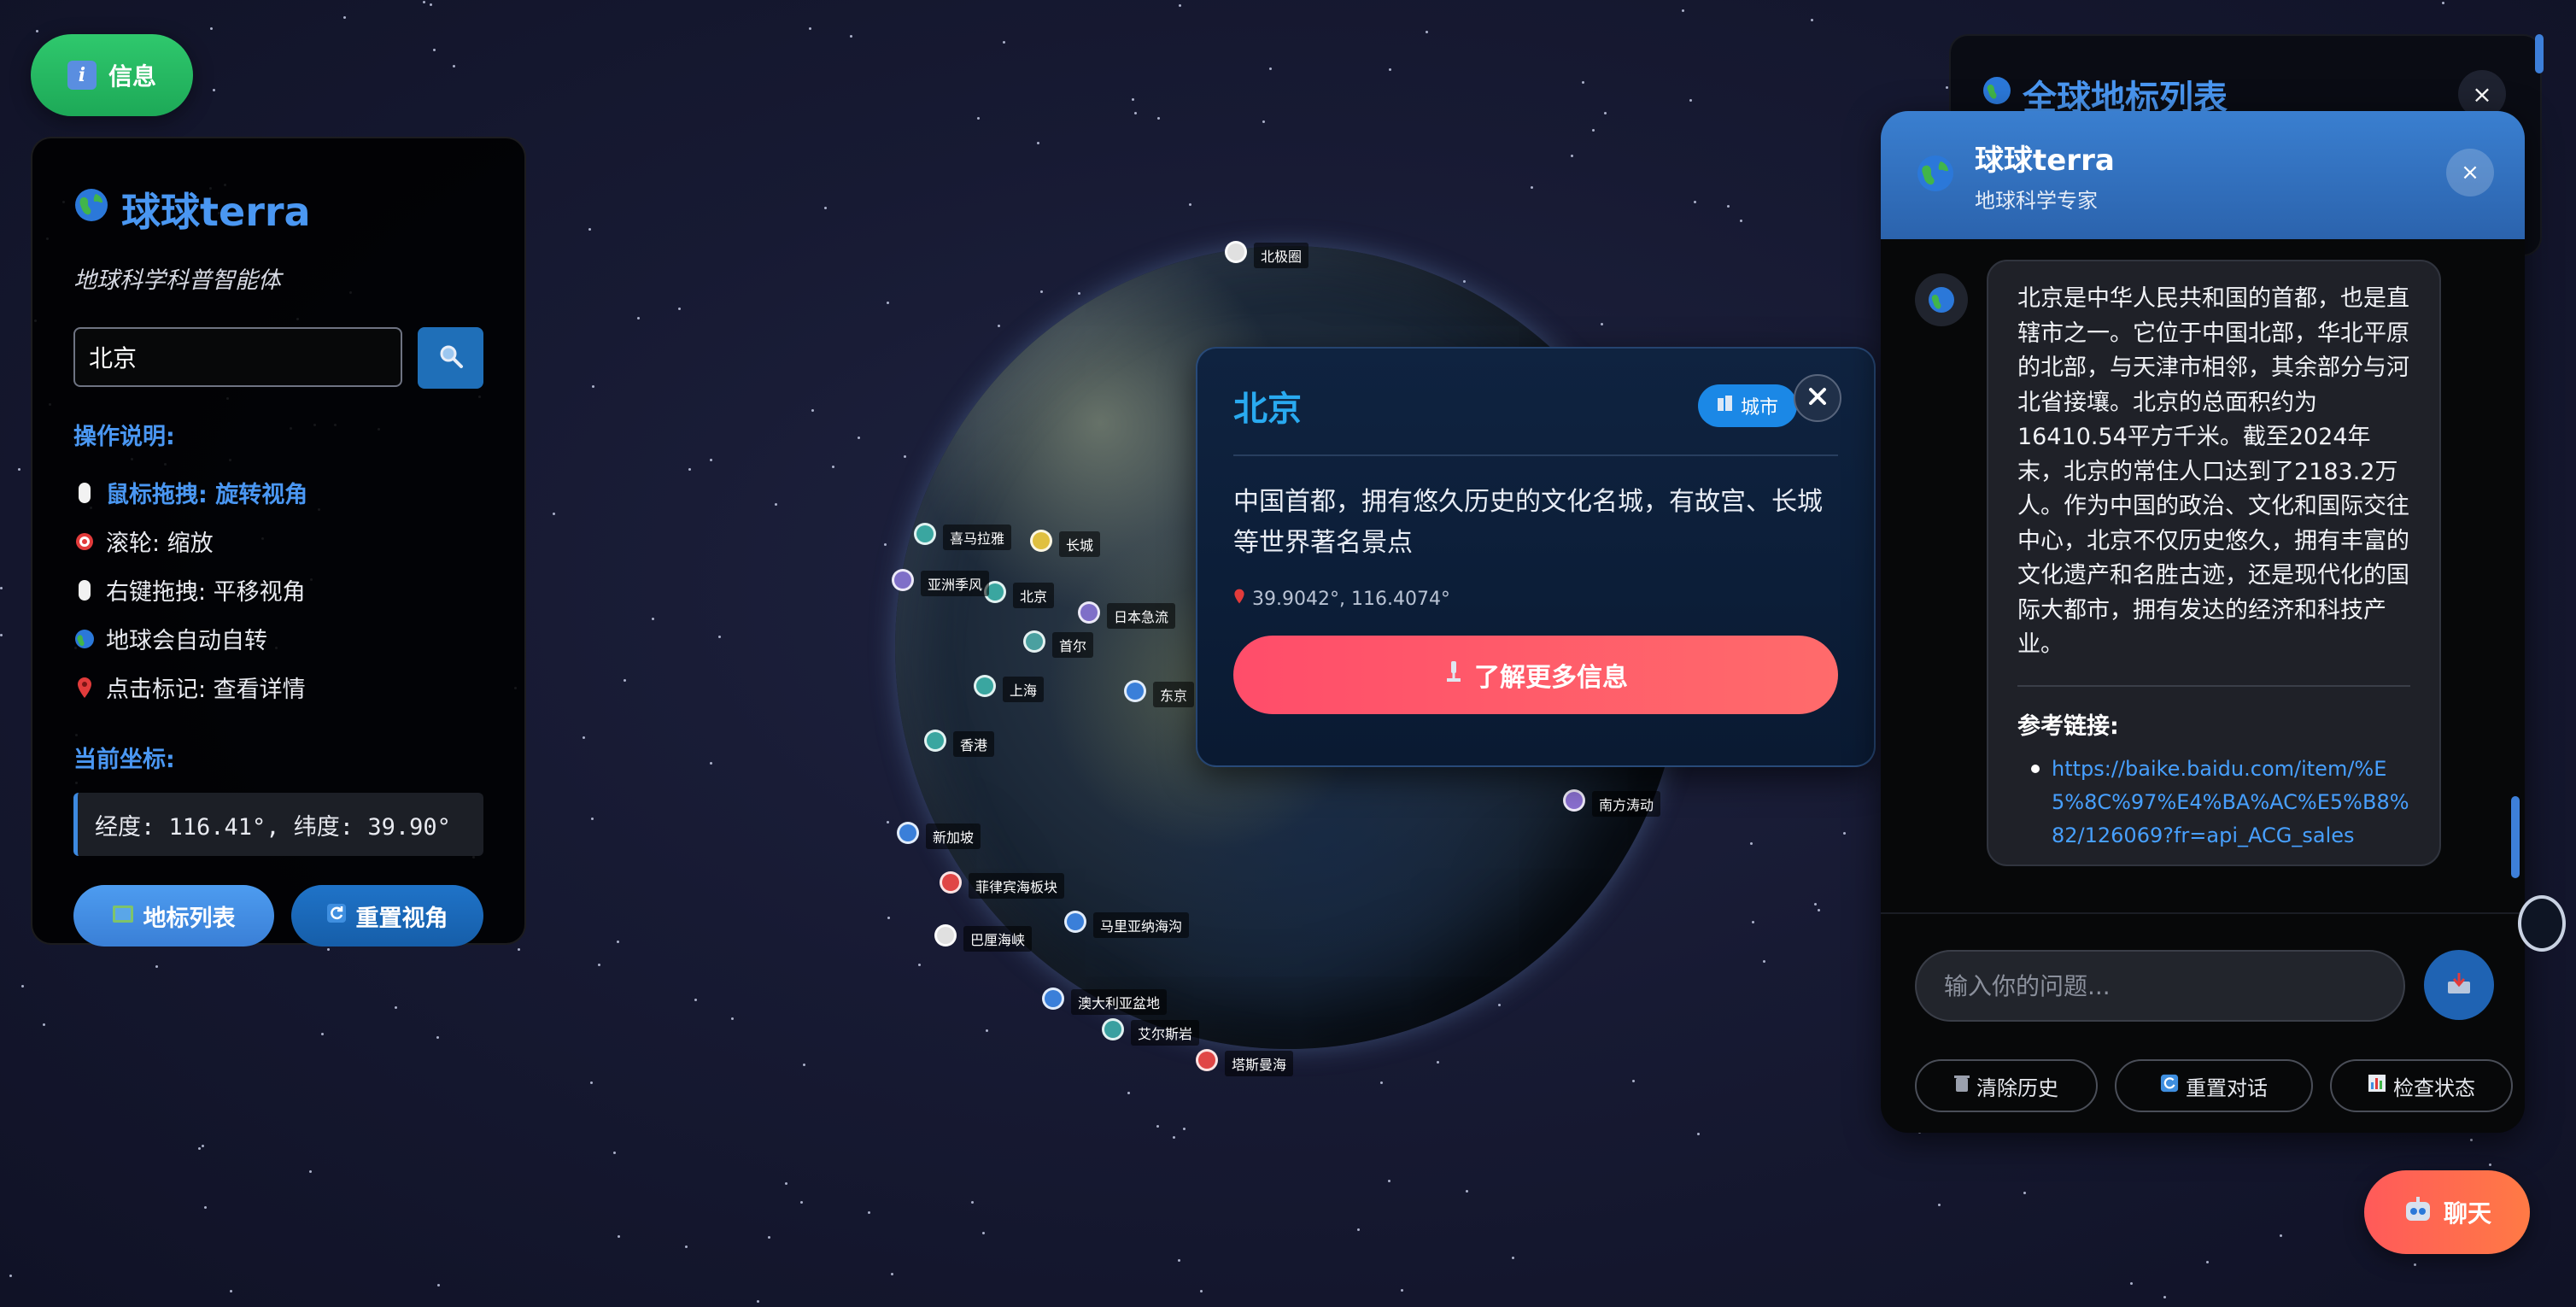 Image resolution: width=2576 pixels, height=1307 pixels. Describe the element at coordinates (955, 583) in the screenshot. I see `marker-label: 亚洲季风` at that location.